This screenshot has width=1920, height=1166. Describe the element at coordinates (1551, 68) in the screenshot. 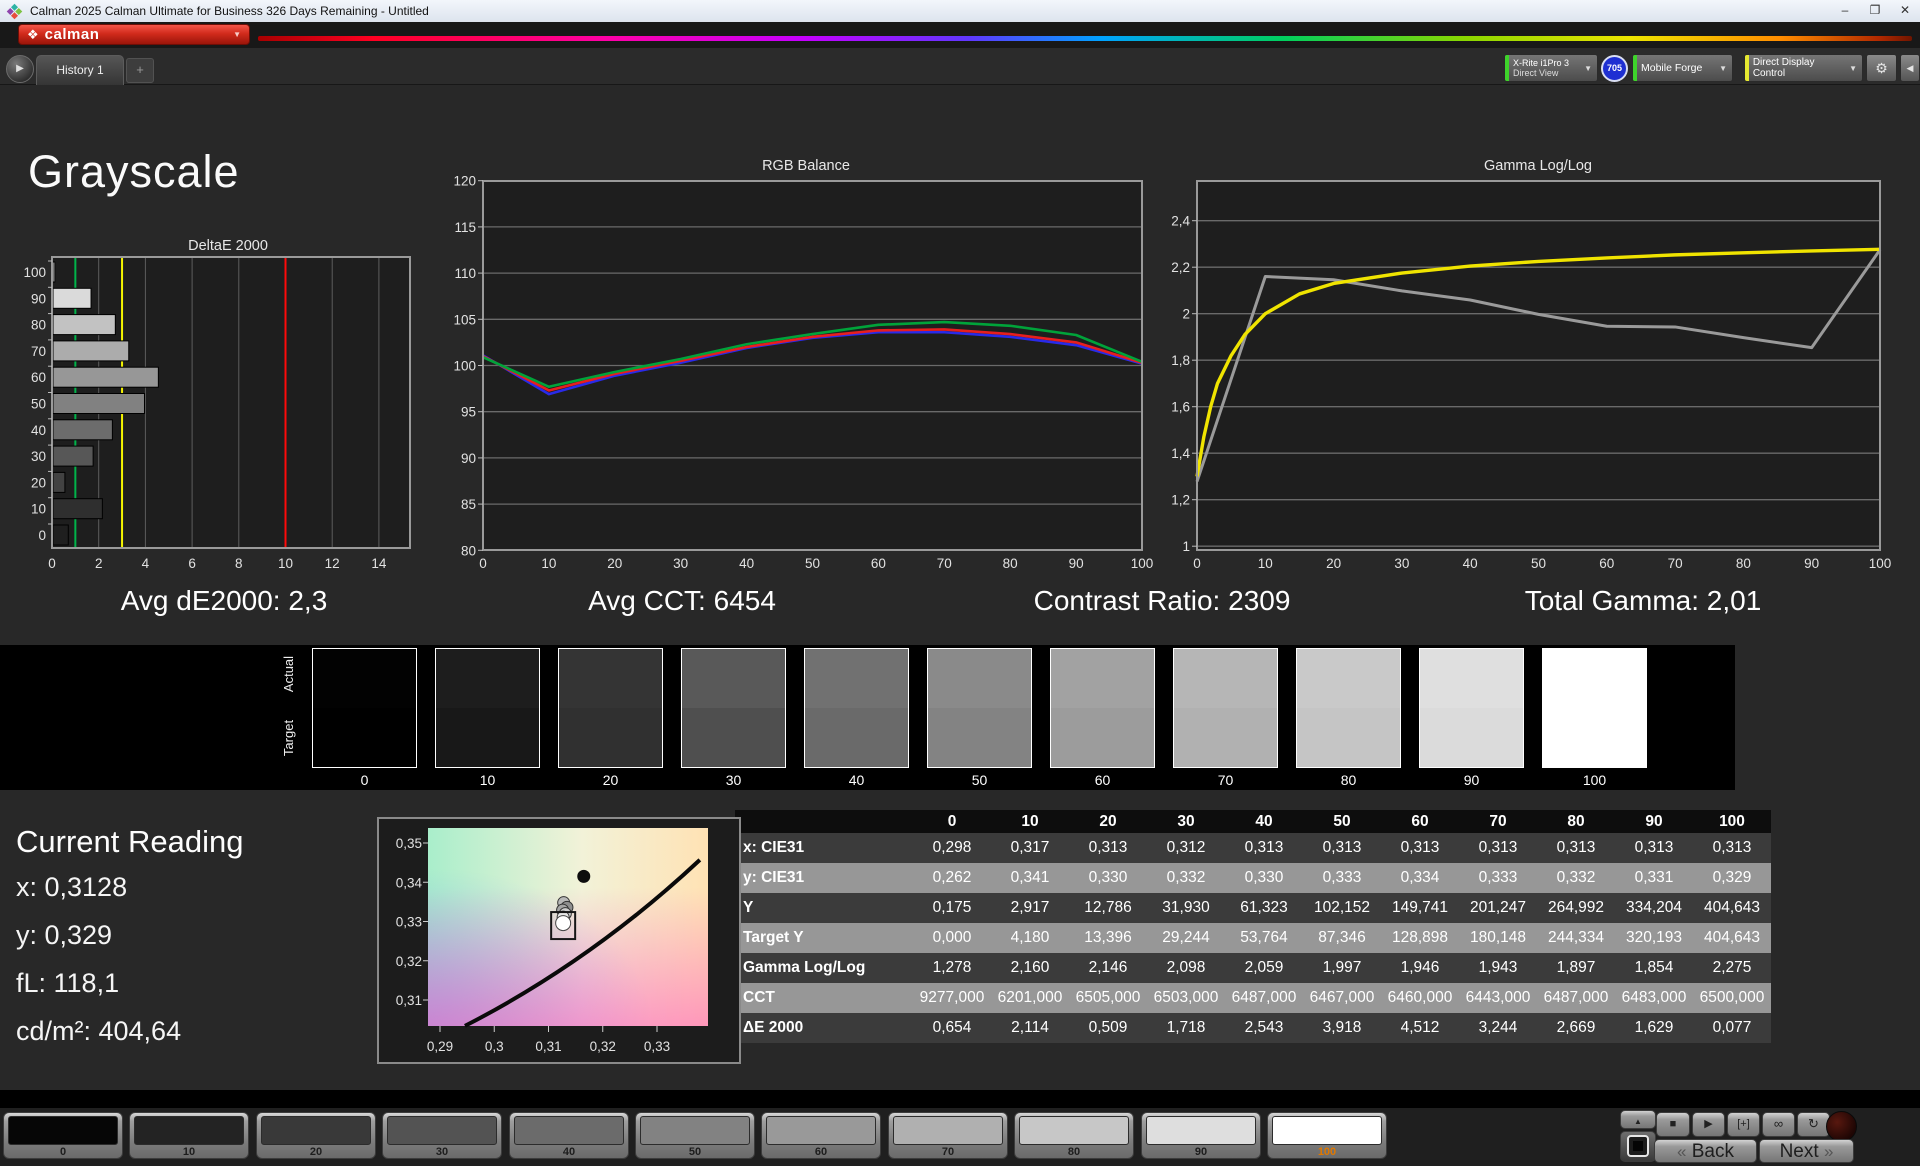

I see `meter-device-dropdown: X-Rite i1Pro 3 Direct View ▼` at that location.